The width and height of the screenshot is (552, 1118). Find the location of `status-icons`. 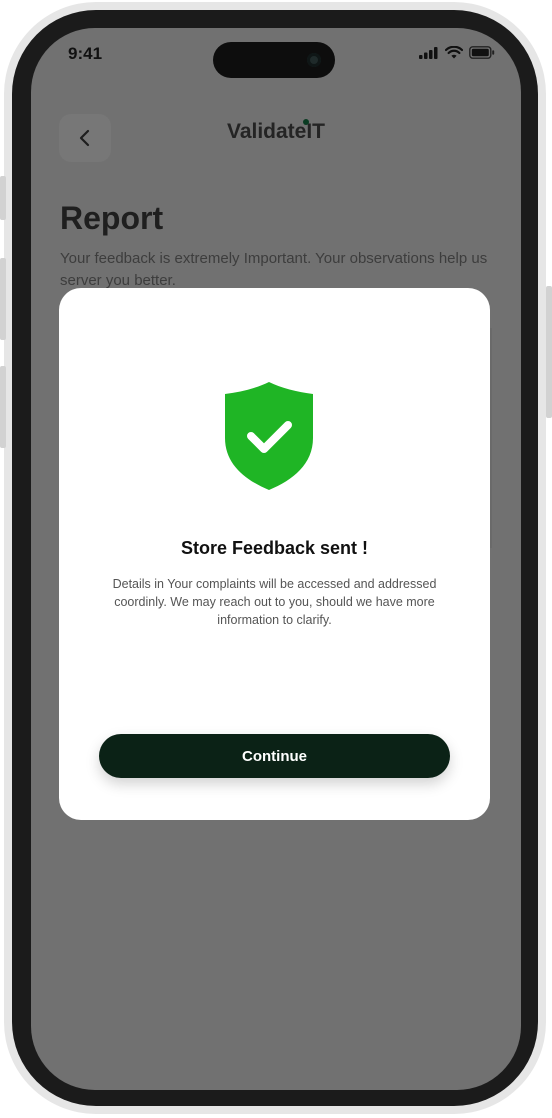

status-icons is located at coordinates (457, 52).